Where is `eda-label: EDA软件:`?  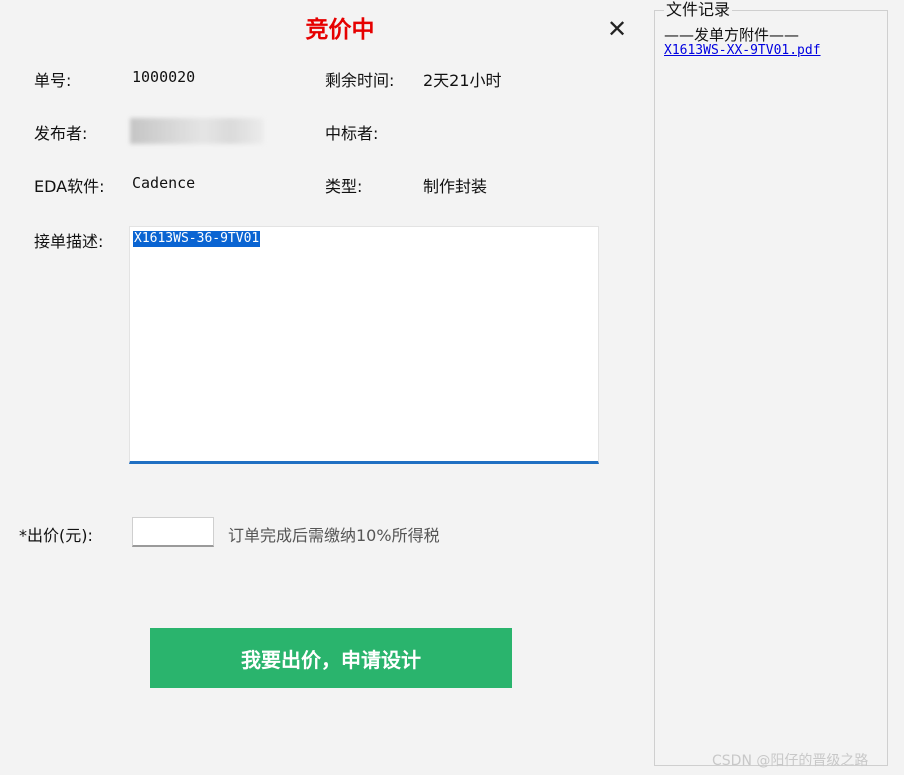 eda-label: EDA软件: is located at coordinates (69, 186).